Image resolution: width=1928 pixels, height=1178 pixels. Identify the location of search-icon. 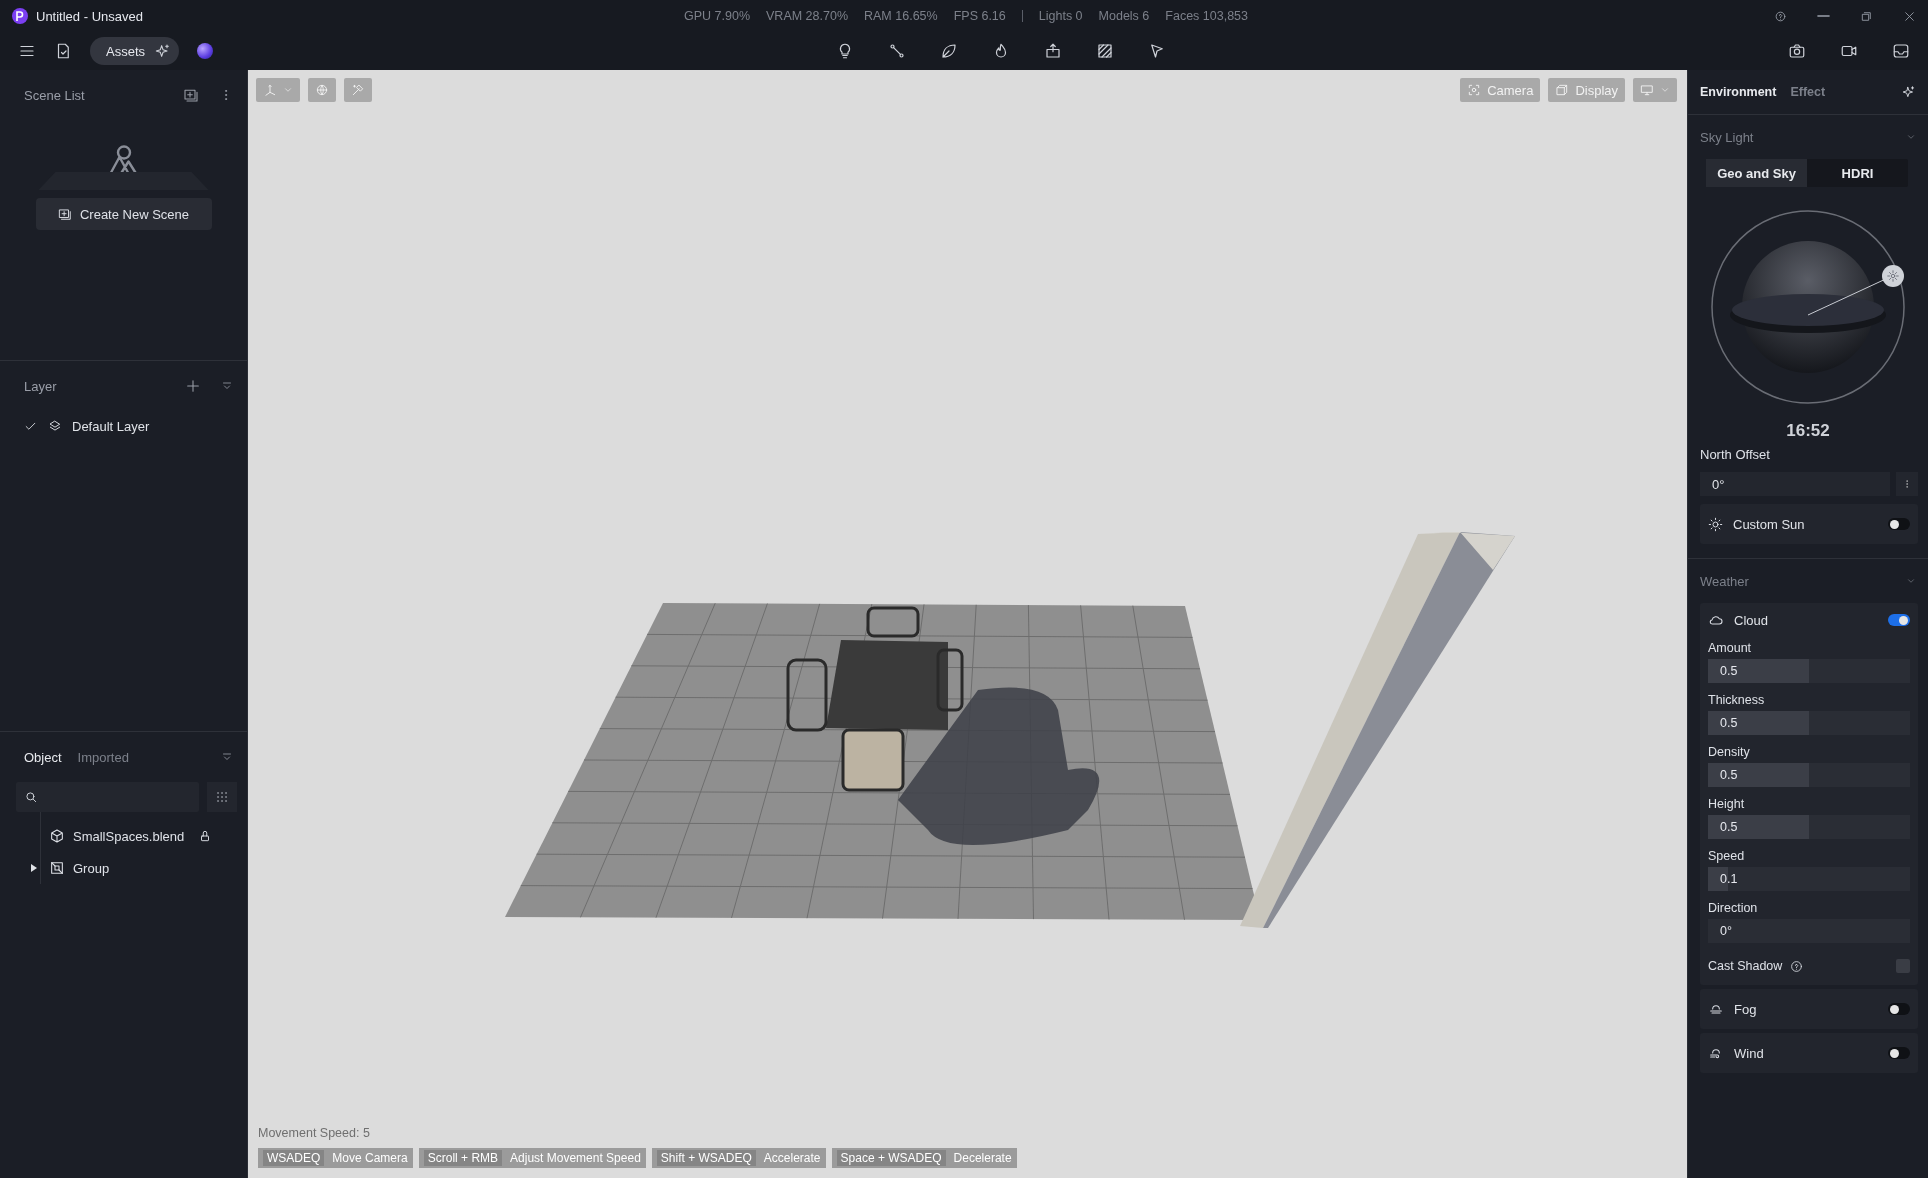
(31, 797).